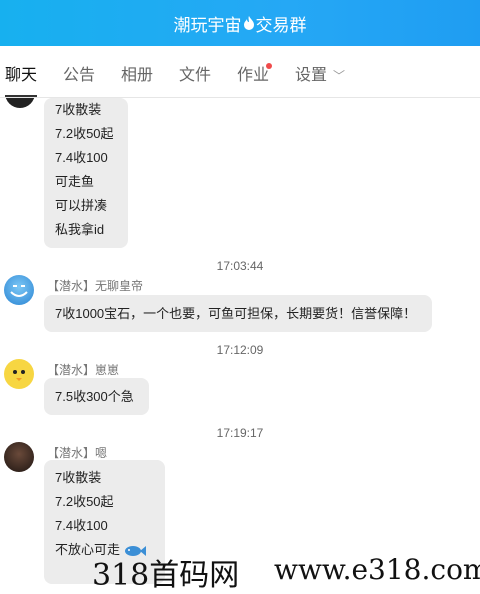  I want to click on sender-name: 嗯, so click(101, 453).